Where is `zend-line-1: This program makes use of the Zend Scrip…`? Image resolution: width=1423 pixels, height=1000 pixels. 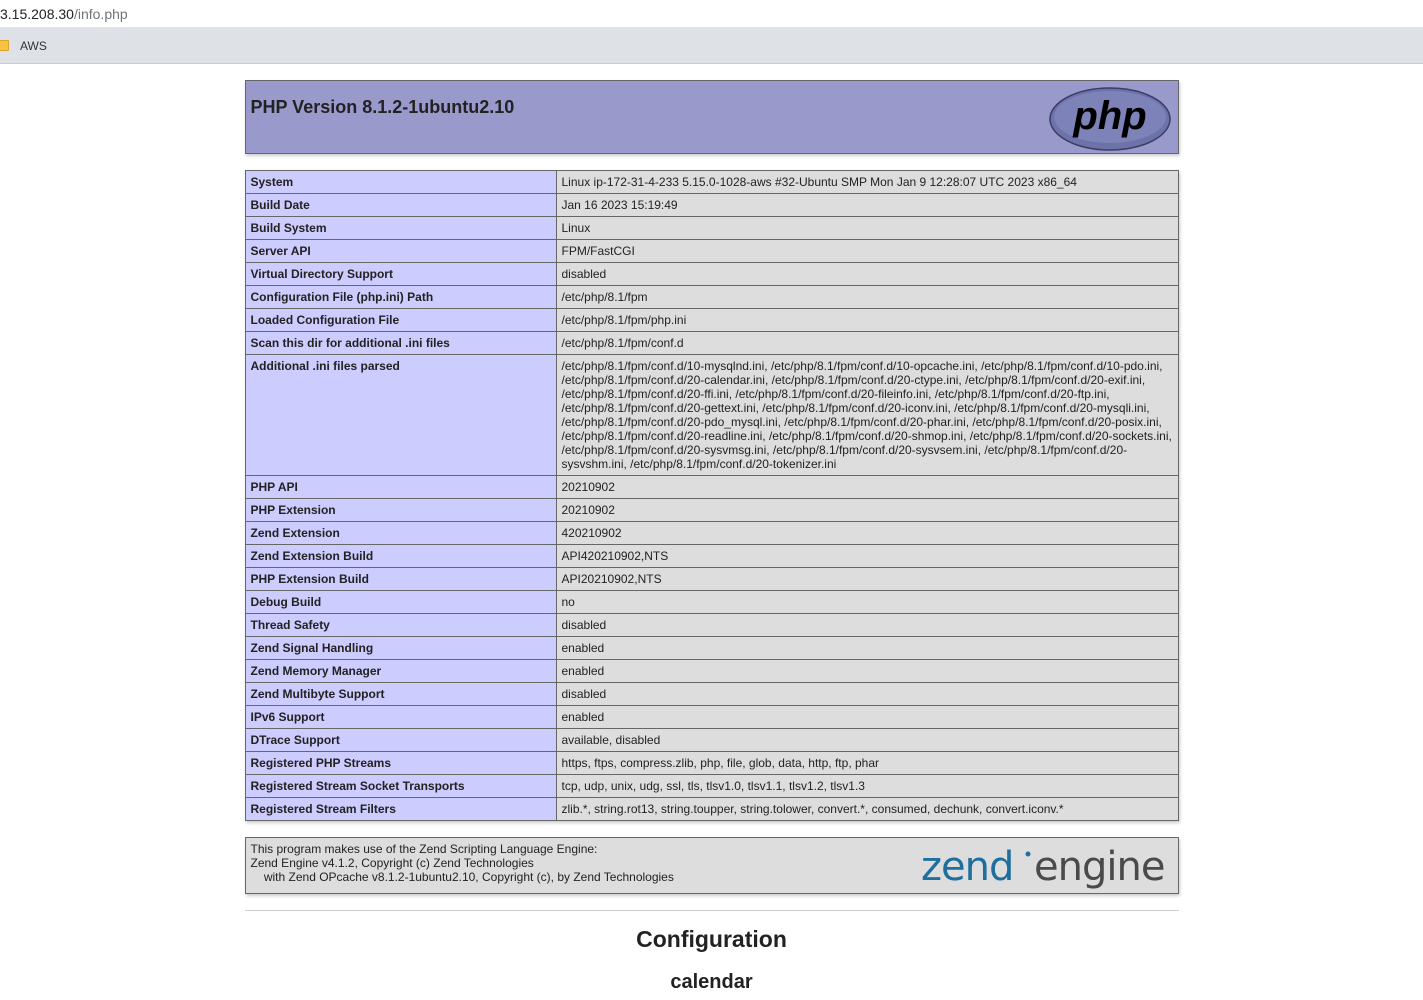 zend-line-1: This program makes use of the Zend Scrip… is located at coordinates (424, 849).